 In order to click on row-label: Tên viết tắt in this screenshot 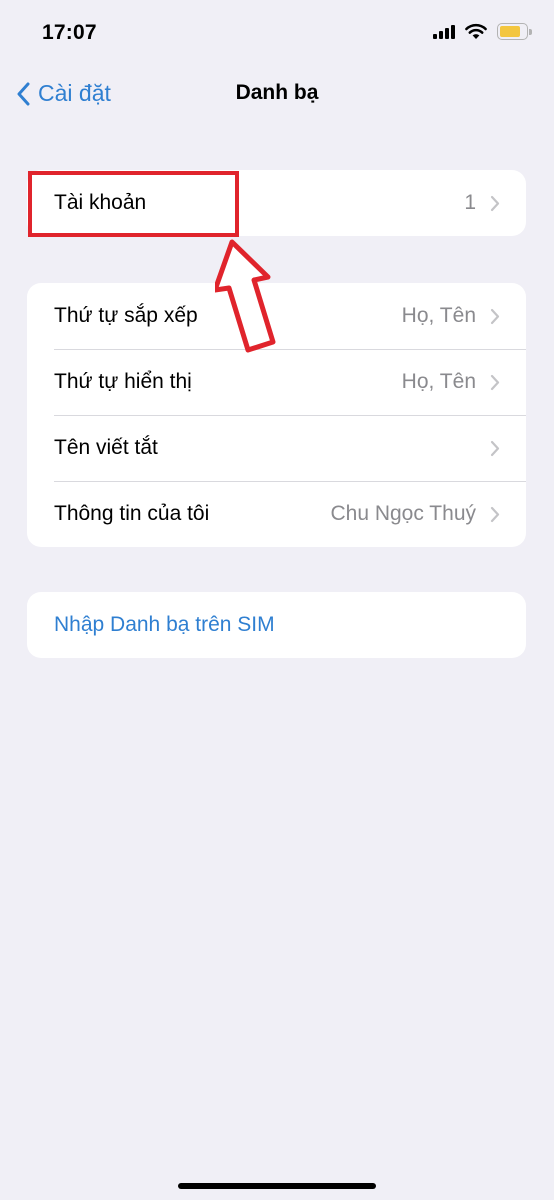, I will do `click(106, 447)`.